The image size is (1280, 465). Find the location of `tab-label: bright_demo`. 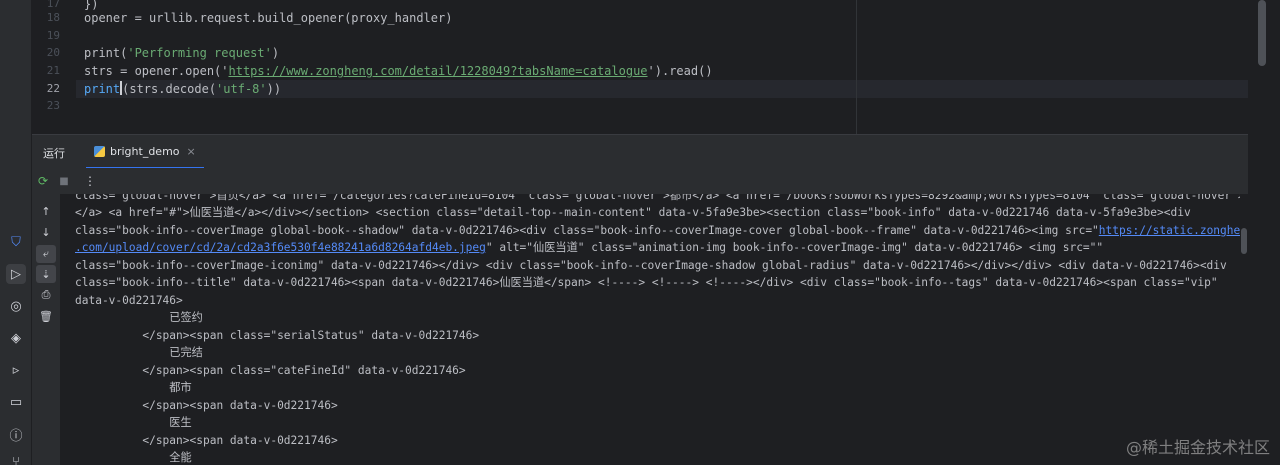

tab-label: bright_demo is located at coordinates (145, 151).